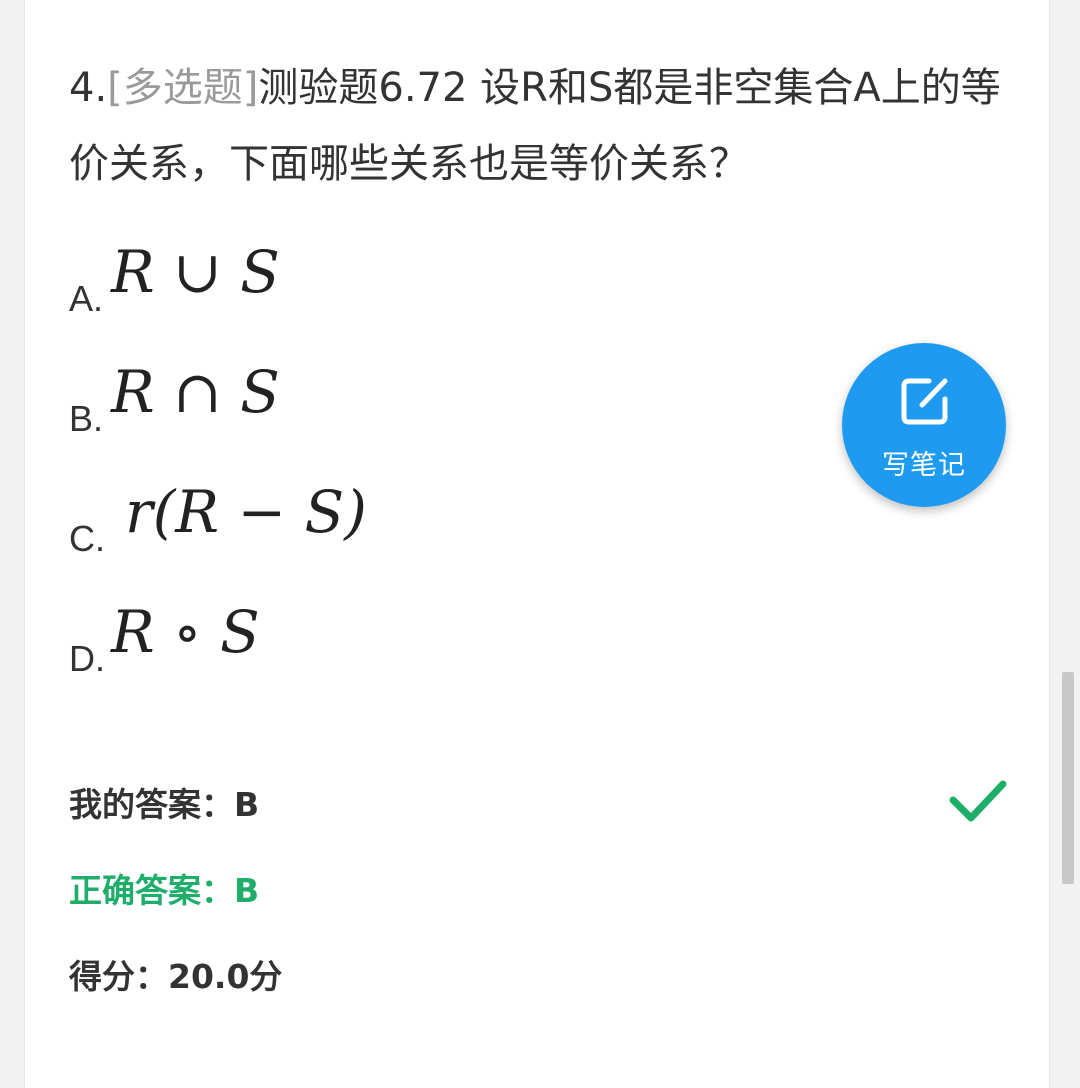 This screenshot has width=1080, height=1088. What do you see at coordinates (183, 88) in the screenshot?
I see `question-type-label: [多选题]` at bounding box center [183, 88].